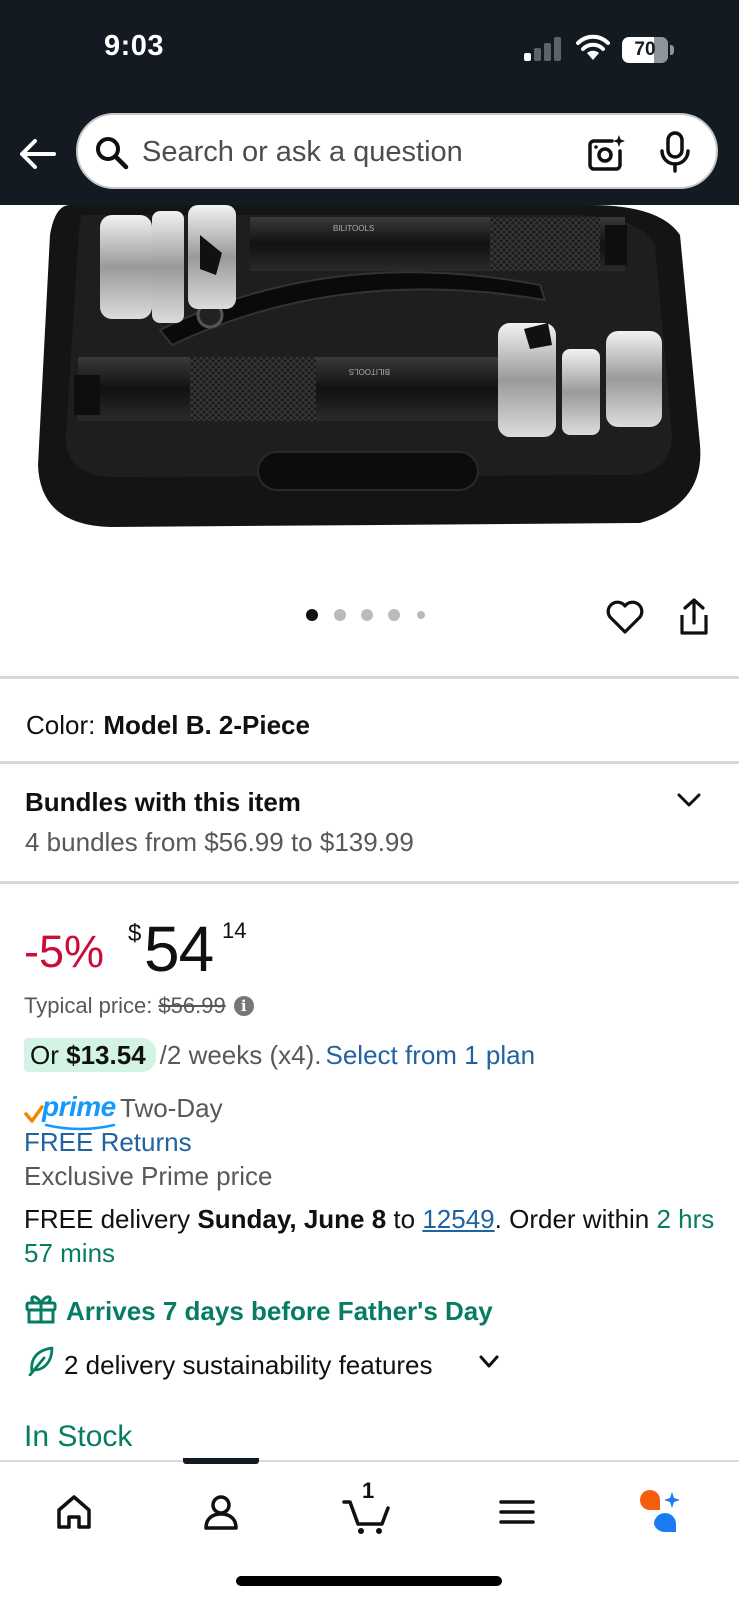 The image size is (739, 1600). What do you see at coordinates (108, 1142) in the screenshot?
I see `free-returns-link: FREE Returns` at bounding box center [108, 1142].